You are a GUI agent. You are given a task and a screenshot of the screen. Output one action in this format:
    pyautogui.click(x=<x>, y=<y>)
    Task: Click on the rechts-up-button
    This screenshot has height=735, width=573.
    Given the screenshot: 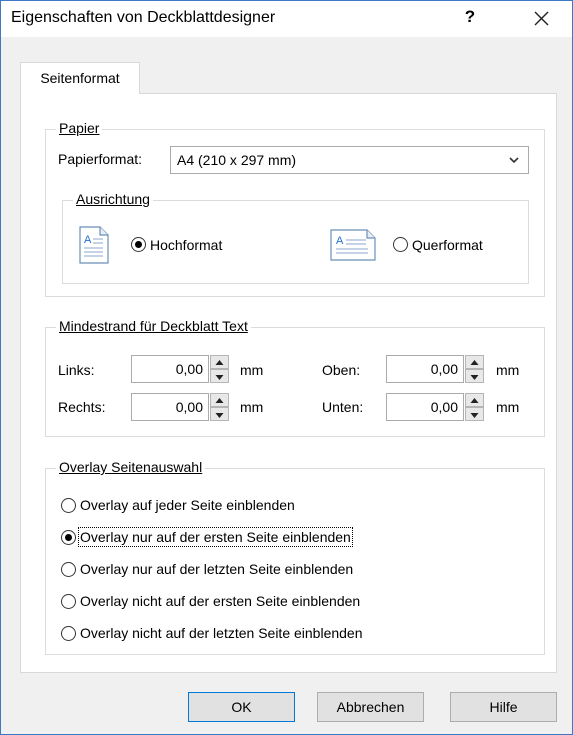 What is the action you would take?
    pyautogui.click(x=219, y=400)
    